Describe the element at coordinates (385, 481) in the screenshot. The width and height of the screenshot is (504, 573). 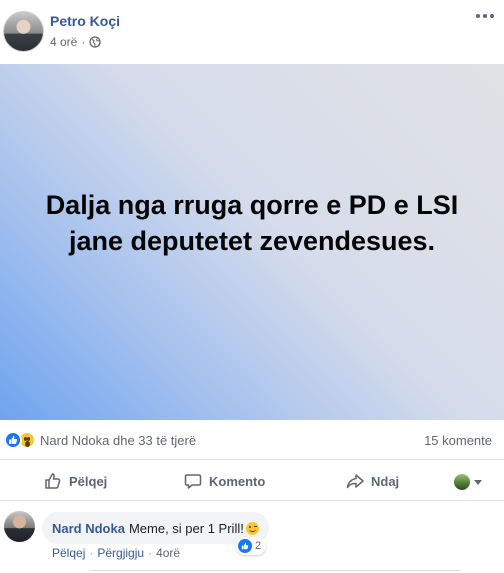
I see `share-button-label: Ndaj` at that location.